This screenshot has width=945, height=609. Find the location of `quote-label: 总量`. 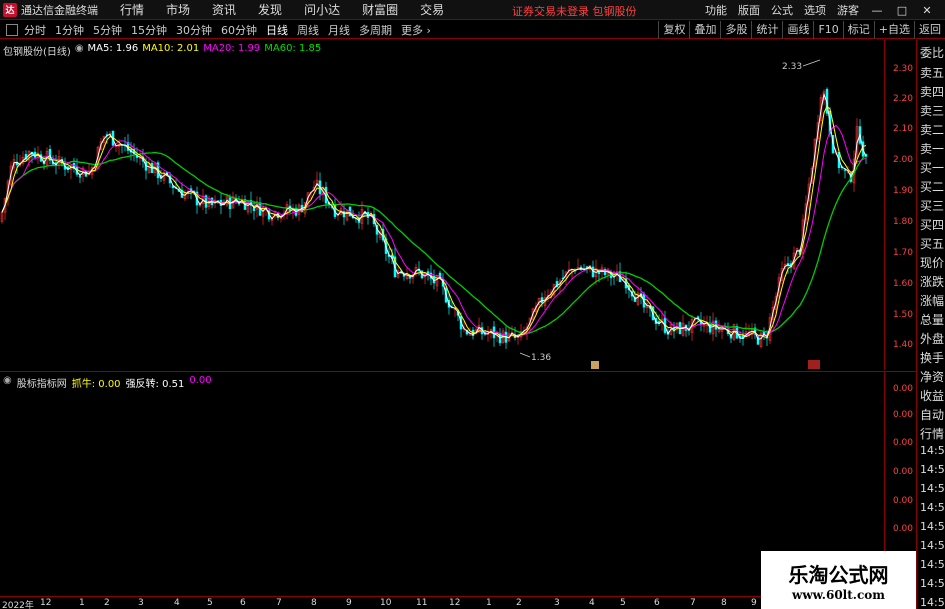

quote-label: 总量 is located at coordinates (932, 320).